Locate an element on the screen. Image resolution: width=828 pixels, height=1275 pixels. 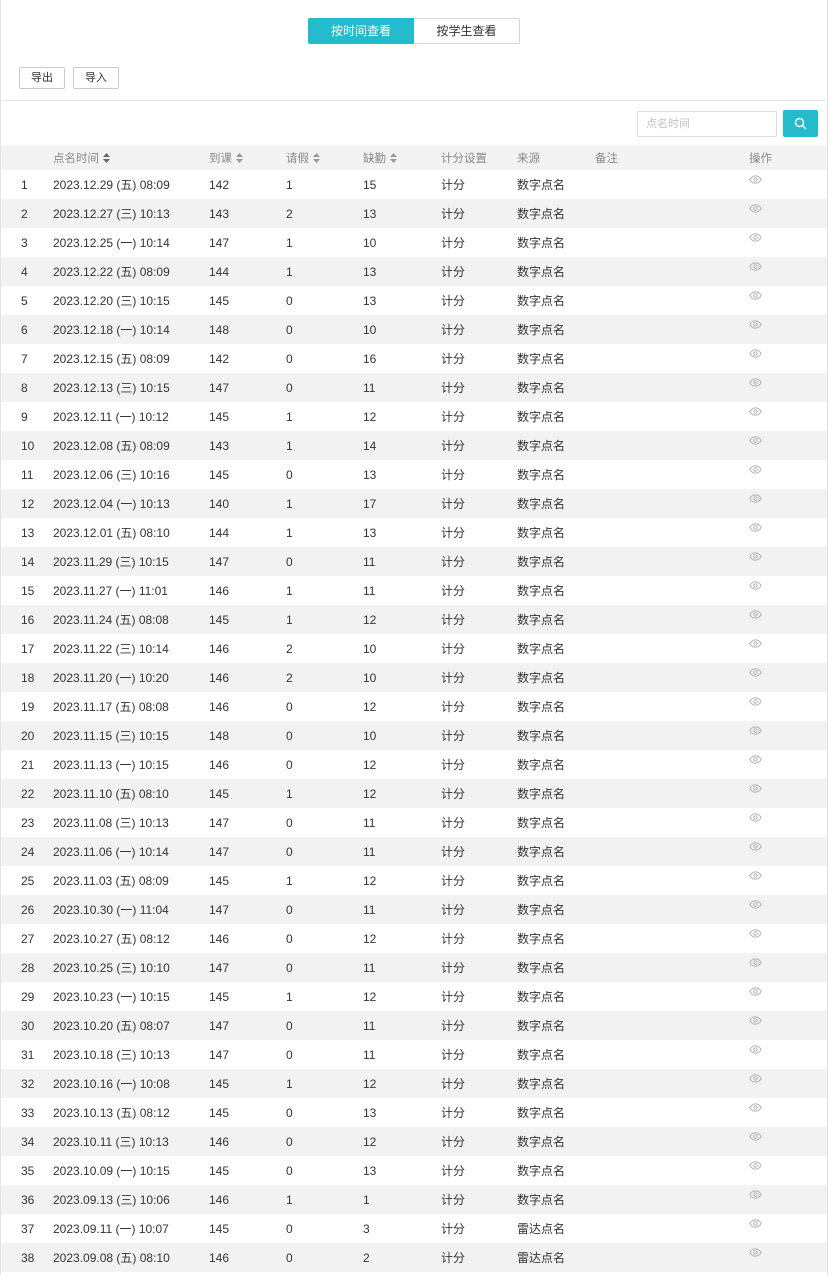
import-button: 导入 is located at coordinates (96, 78).